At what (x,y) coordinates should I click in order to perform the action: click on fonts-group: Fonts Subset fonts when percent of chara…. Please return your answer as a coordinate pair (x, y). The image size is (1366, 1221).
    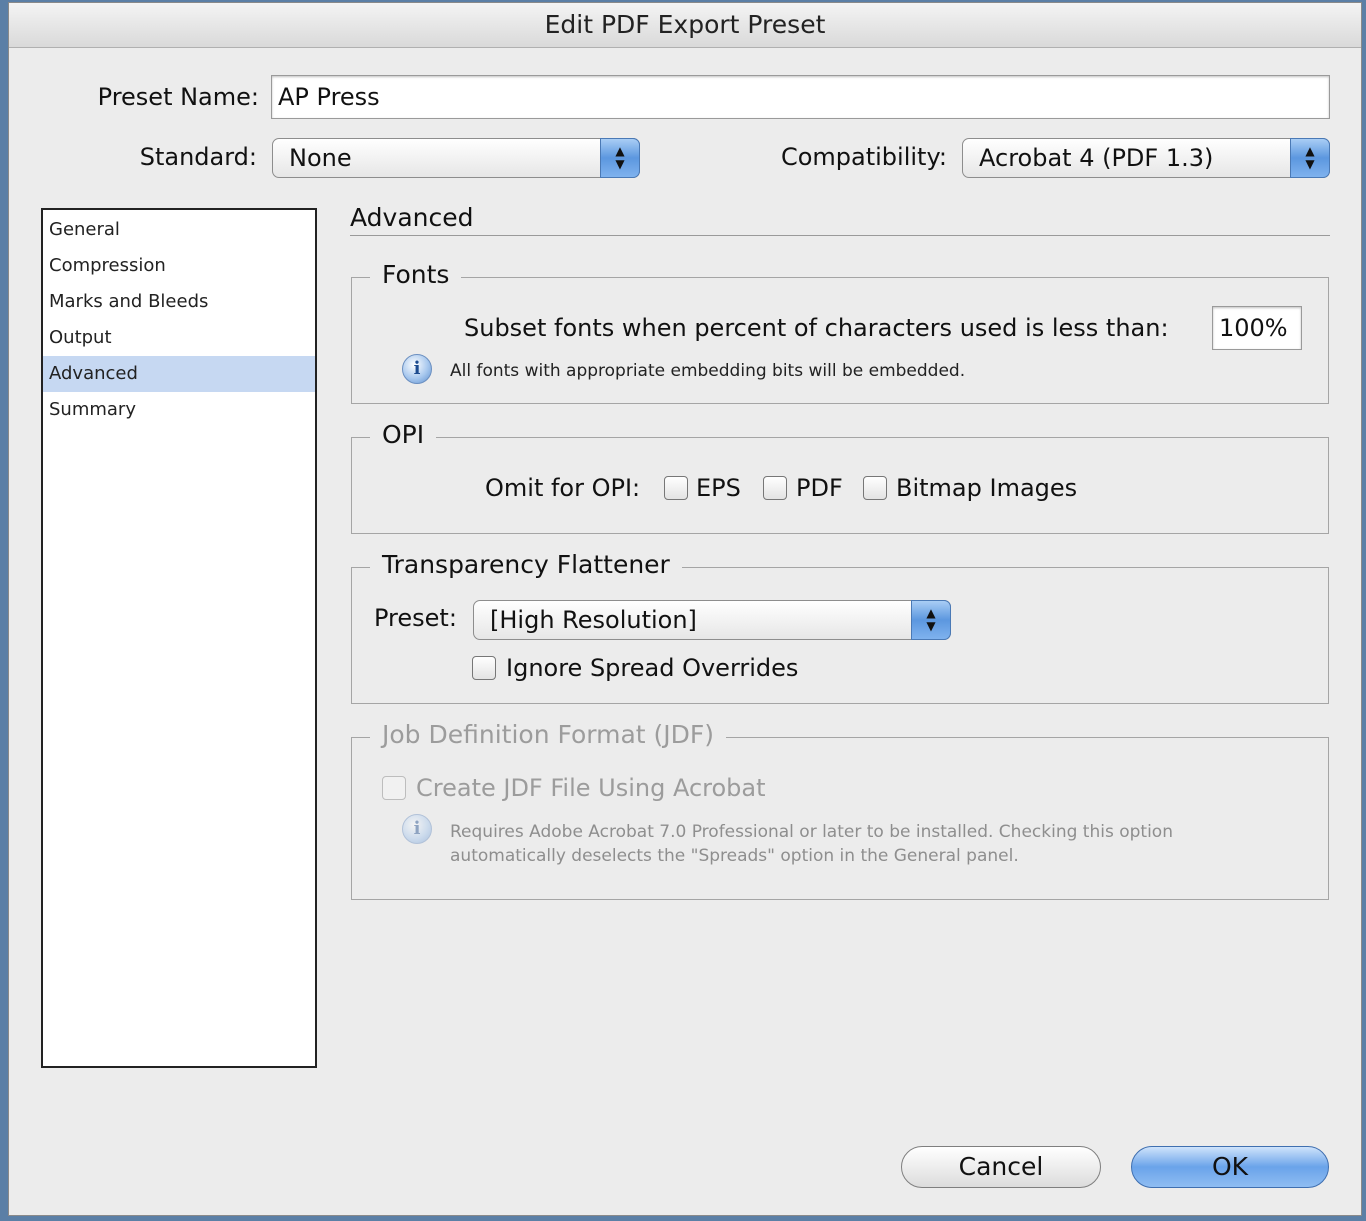
    Looking at the image, I should click on (840, 332).